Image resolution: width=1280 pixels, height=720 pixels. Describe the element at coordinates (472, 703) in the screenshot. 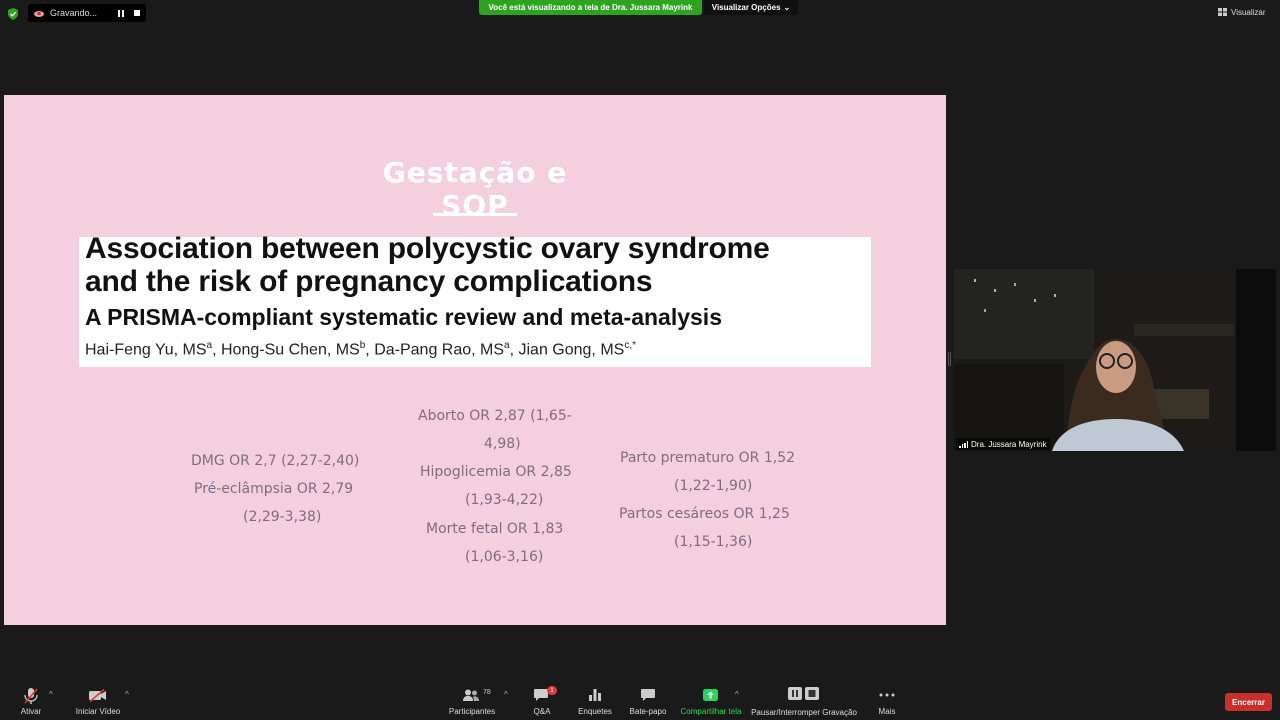

I see `participants-button: 78 Participantes` at that location.